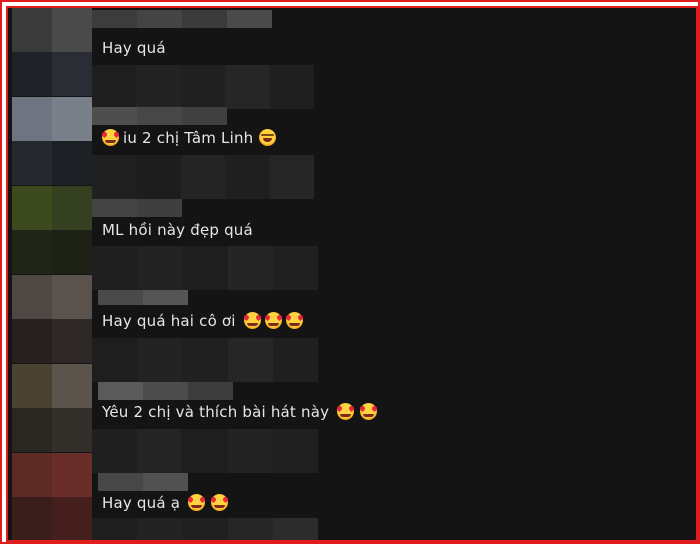 This screenshot has height=544, width=700. I want to click on grinning-squinting-face-icon, so click(268, 137).